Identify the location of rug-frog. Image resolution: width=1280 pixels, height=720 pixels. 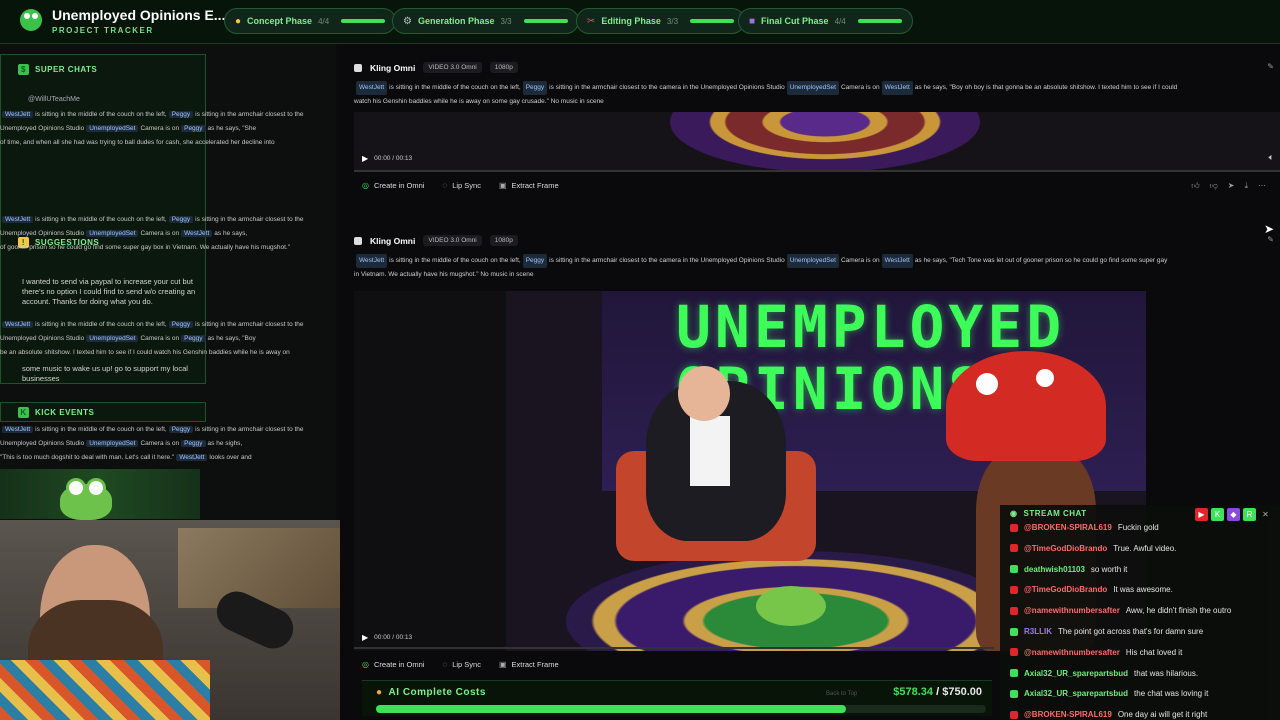
(791, 606).